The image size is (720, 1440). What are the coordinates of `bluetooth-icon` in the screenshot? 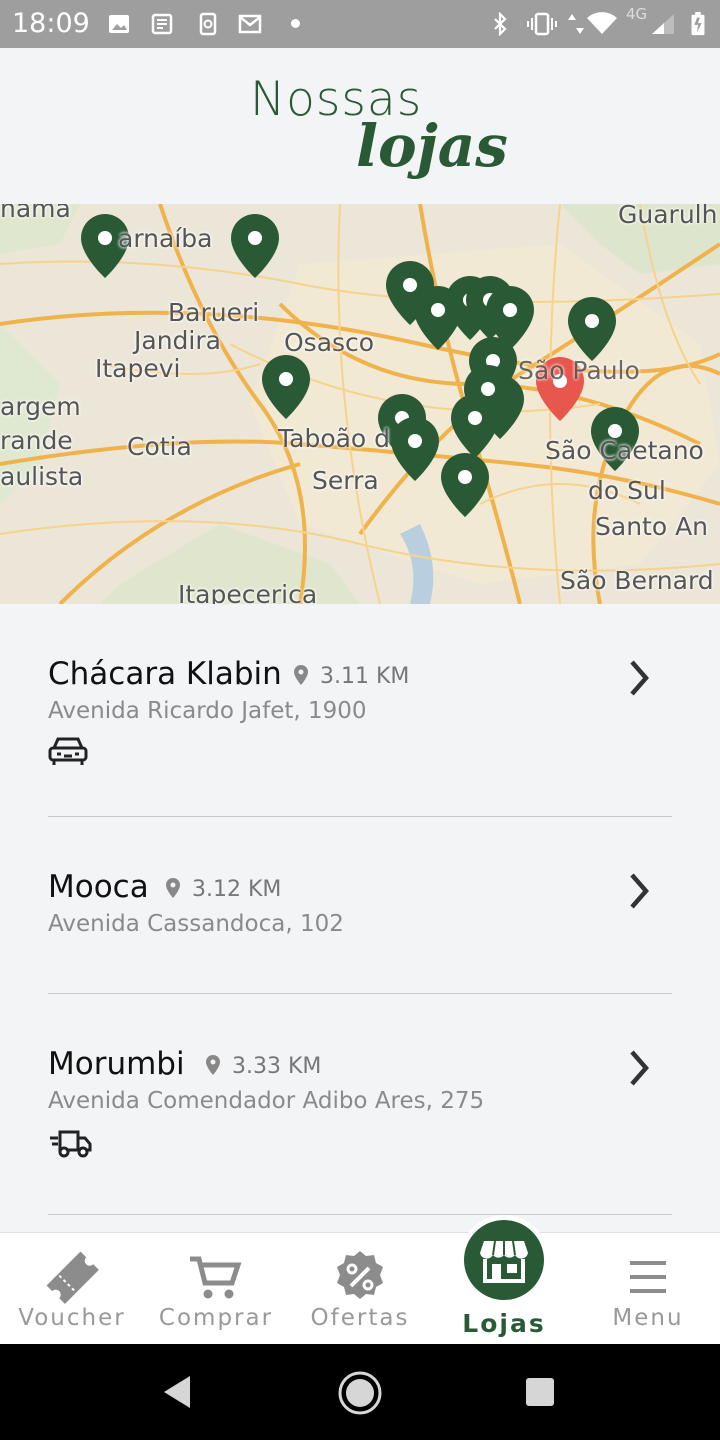 It's located at (500, 24).